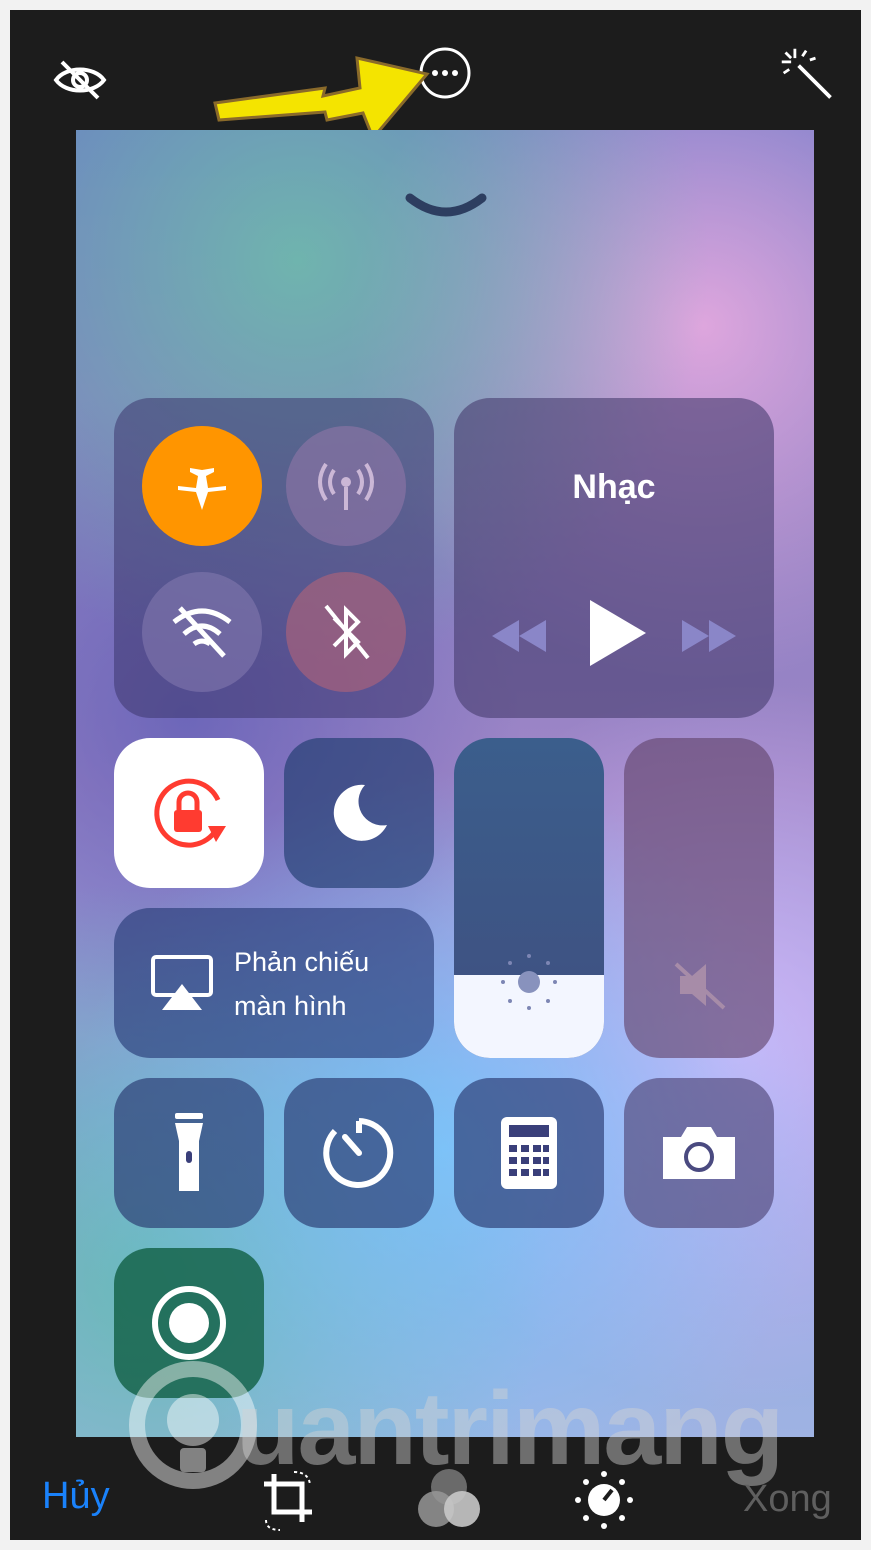 The width and height of the screenshot is (871, 1550). What do you see at coordinates (787, 1499) in the screenshot?
I see `done-button: Xong` at bounding box center [787, 1499].